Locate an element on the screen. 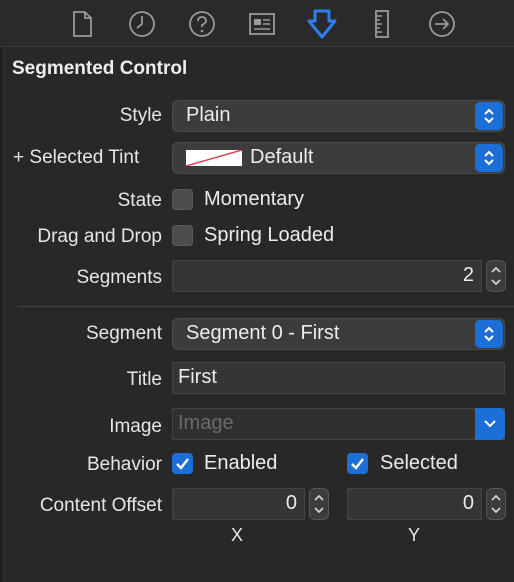 The width and height of the screenshot is (514, 582). size-inspector-tab is located at coordinates (382, 24).